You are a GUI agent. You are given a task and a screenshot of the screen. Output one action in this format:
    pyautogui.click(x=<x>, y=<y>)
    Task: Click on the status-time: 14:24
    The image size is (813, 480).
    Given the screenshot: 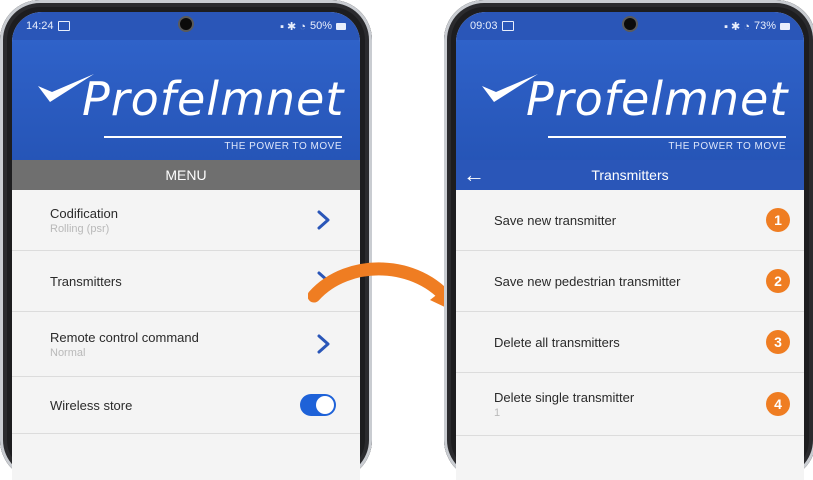 What is the action you would take?
    pyautogui.click(x=40, y=26)
    